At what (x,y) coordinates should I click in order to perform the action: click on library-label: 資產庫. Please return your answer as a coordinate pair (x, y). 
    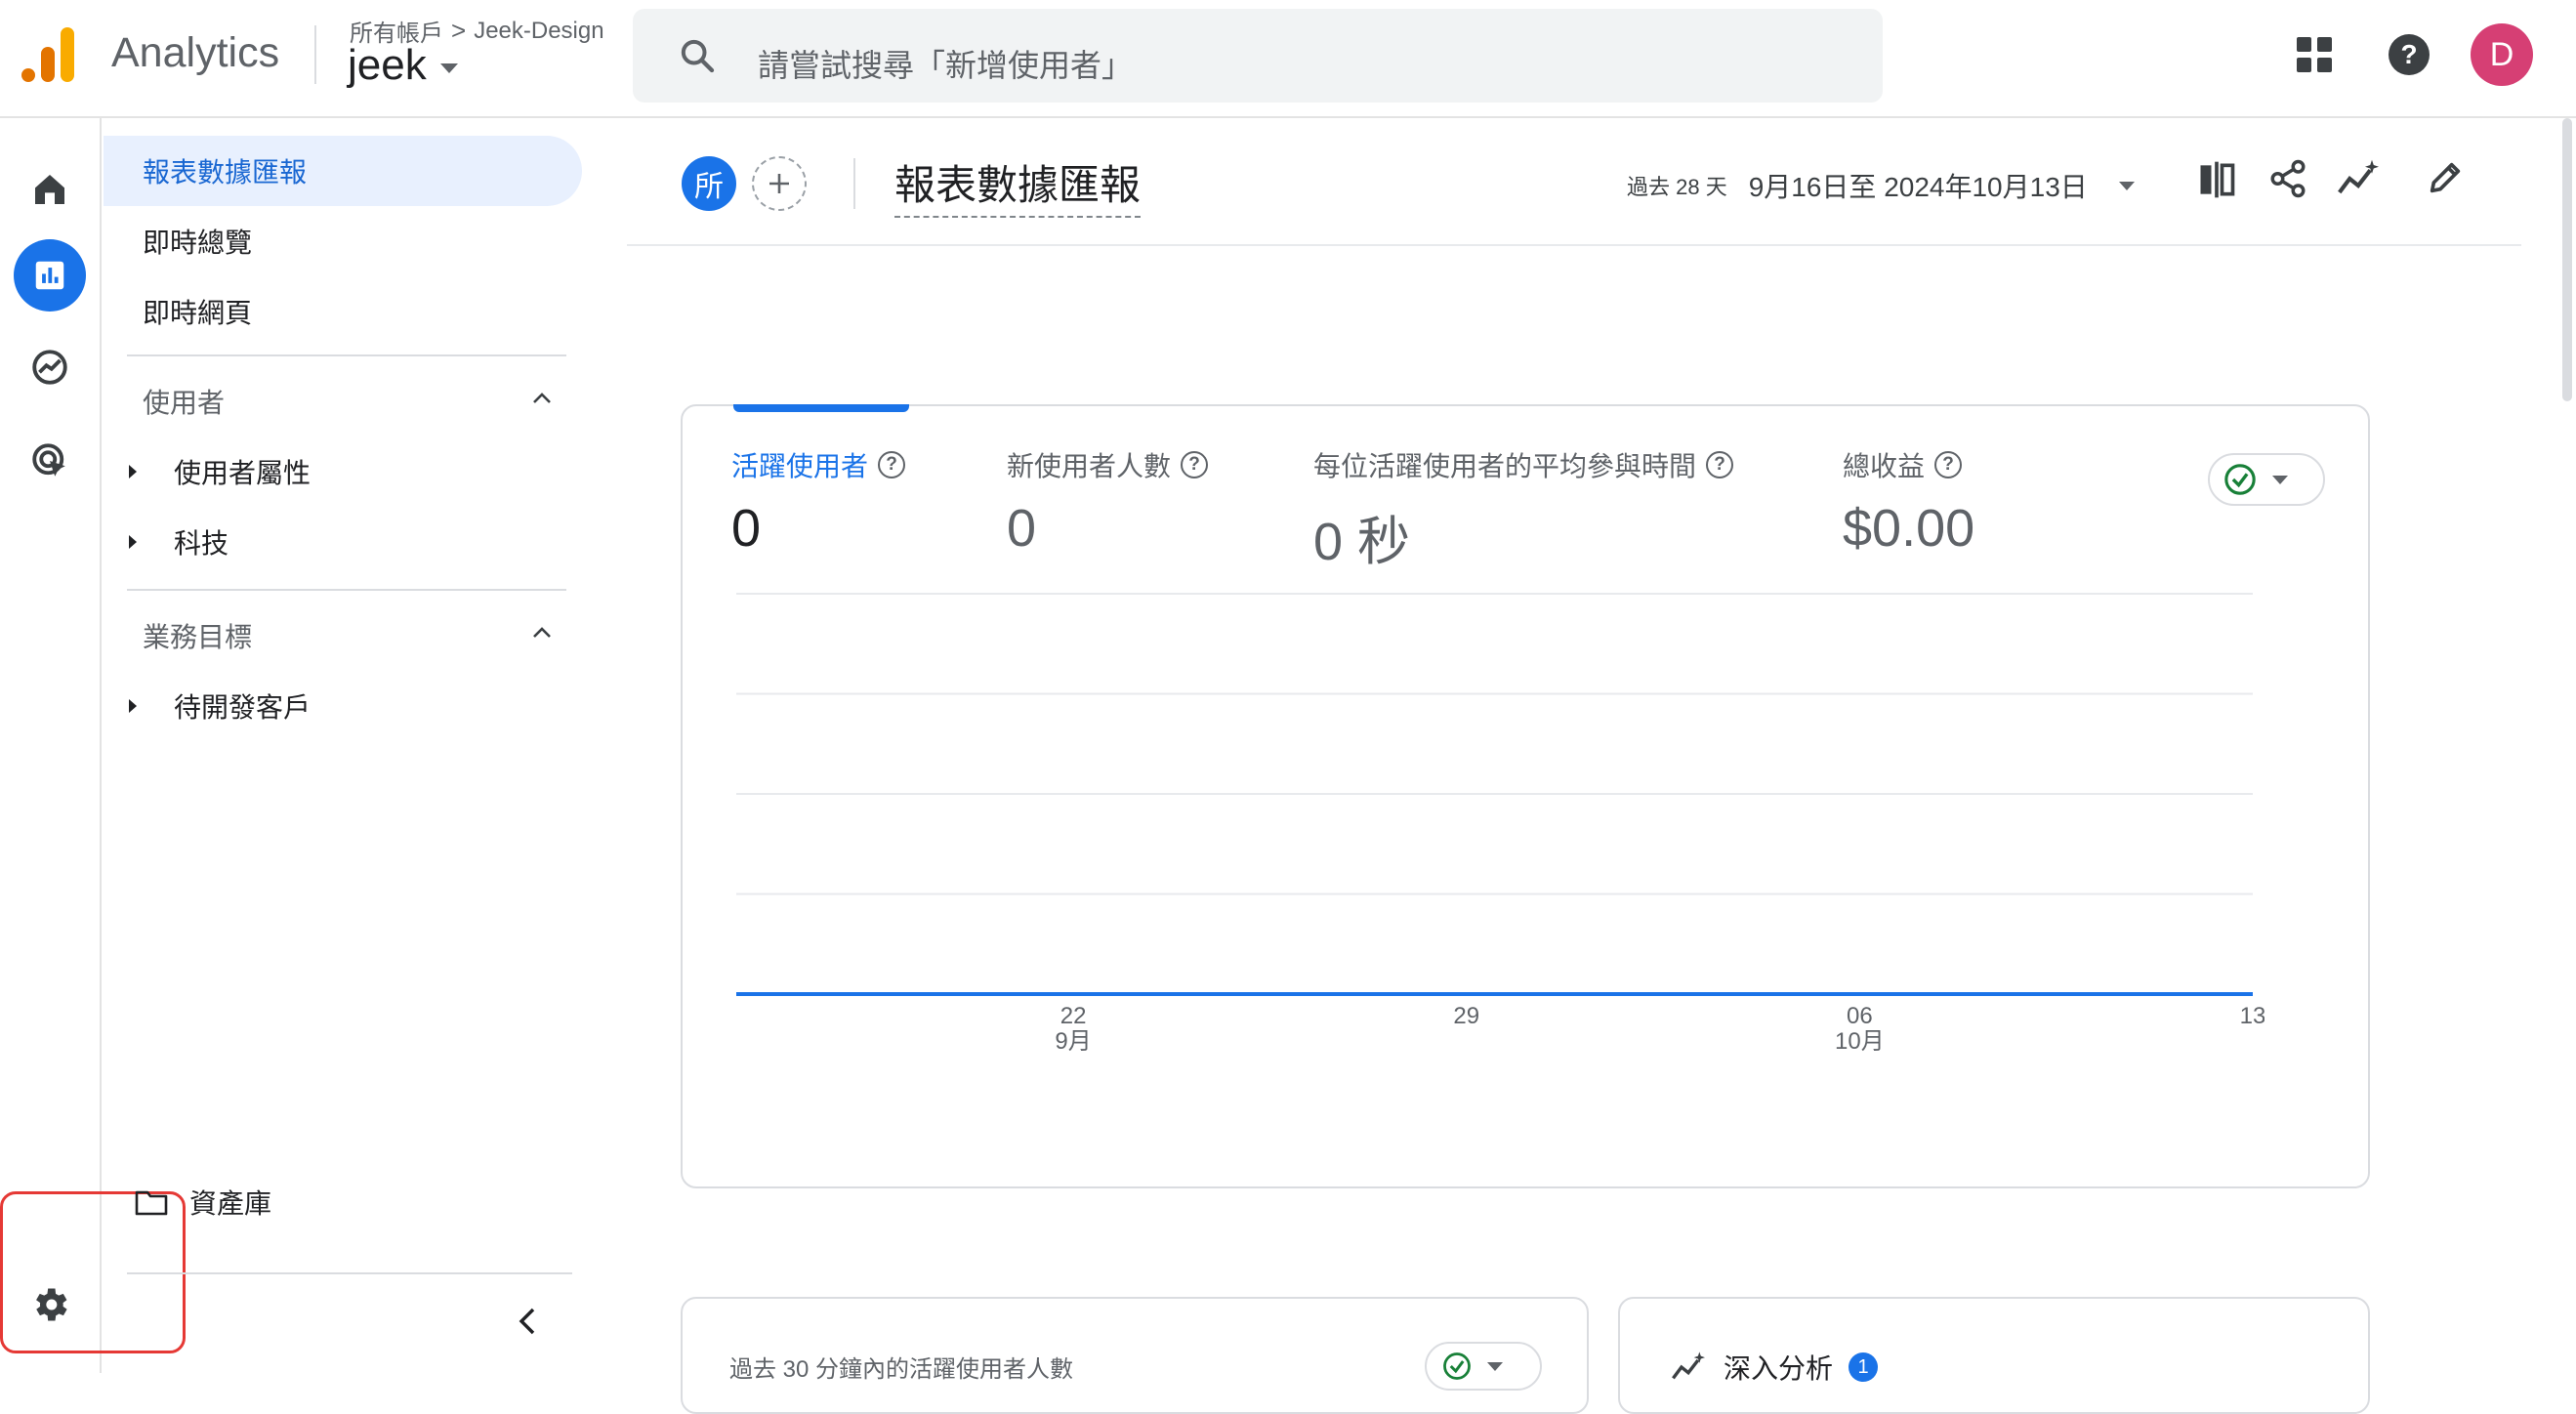
    Looking at the image, I should click on (230, 1203).